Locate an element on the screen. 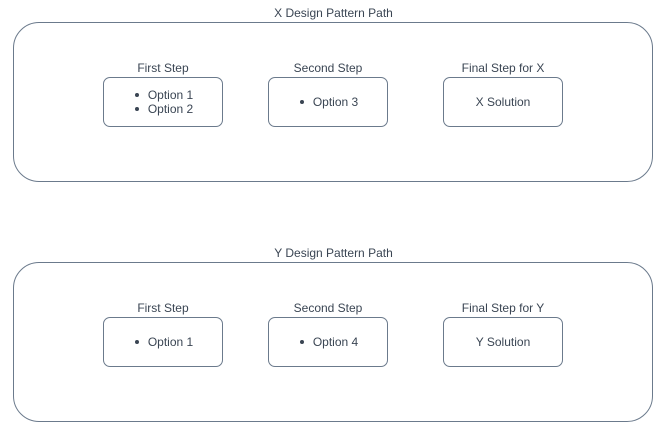 Image resolution: width=667 pixels, height=437 pixels. y-first-step-box: Option 1 is located at coordinates (163, 342).